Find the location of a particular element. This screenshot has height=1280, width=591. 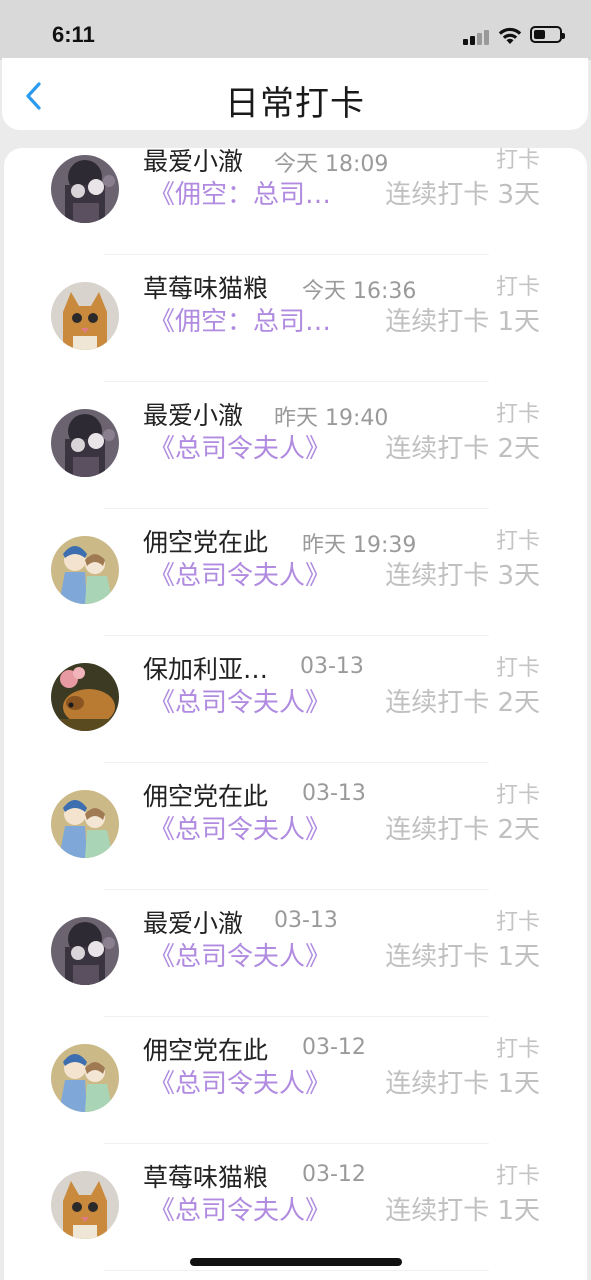

checkin-row: 最爱小澈 昨天 19:40 打卡 《总司令夫人》 连续打卡 2天 is located at coordinates (295, 445).